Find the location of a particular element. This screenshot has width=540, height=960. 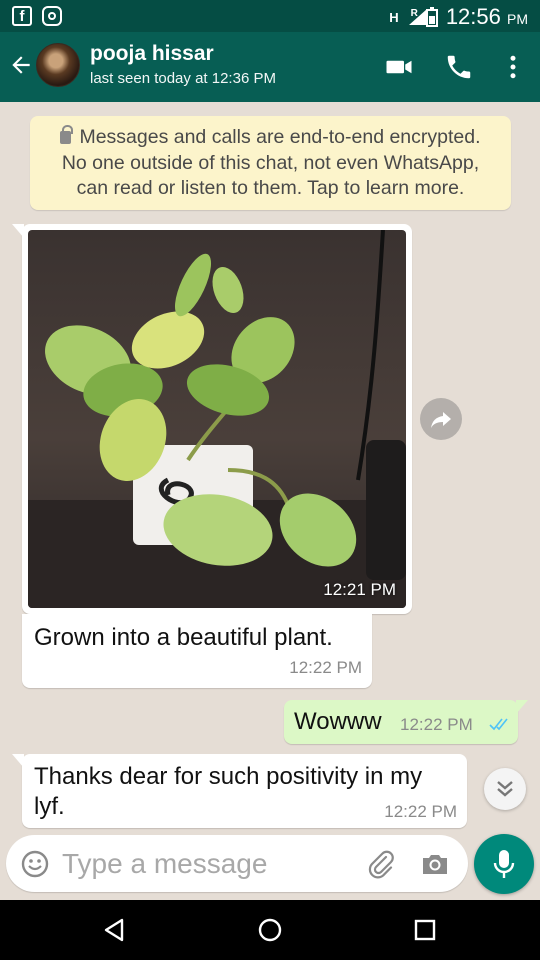

home-nav-icon is located at coordinates (270, 930).